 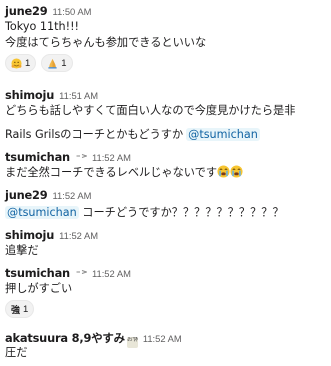 What do you see at coordinates (166, 63) in the screenshot?
I see `reaction-bar: 1 1` at bounding box center [166, 63].